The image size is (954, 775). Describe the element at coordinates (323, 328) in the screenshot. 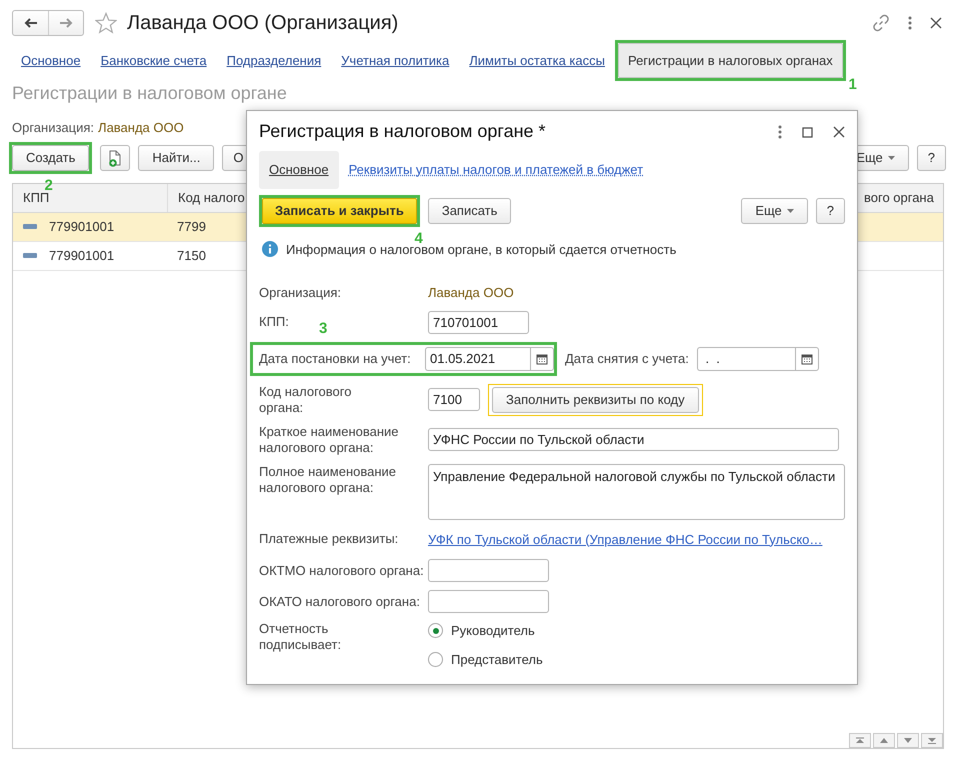

I see `callout-number: 3` at that location.